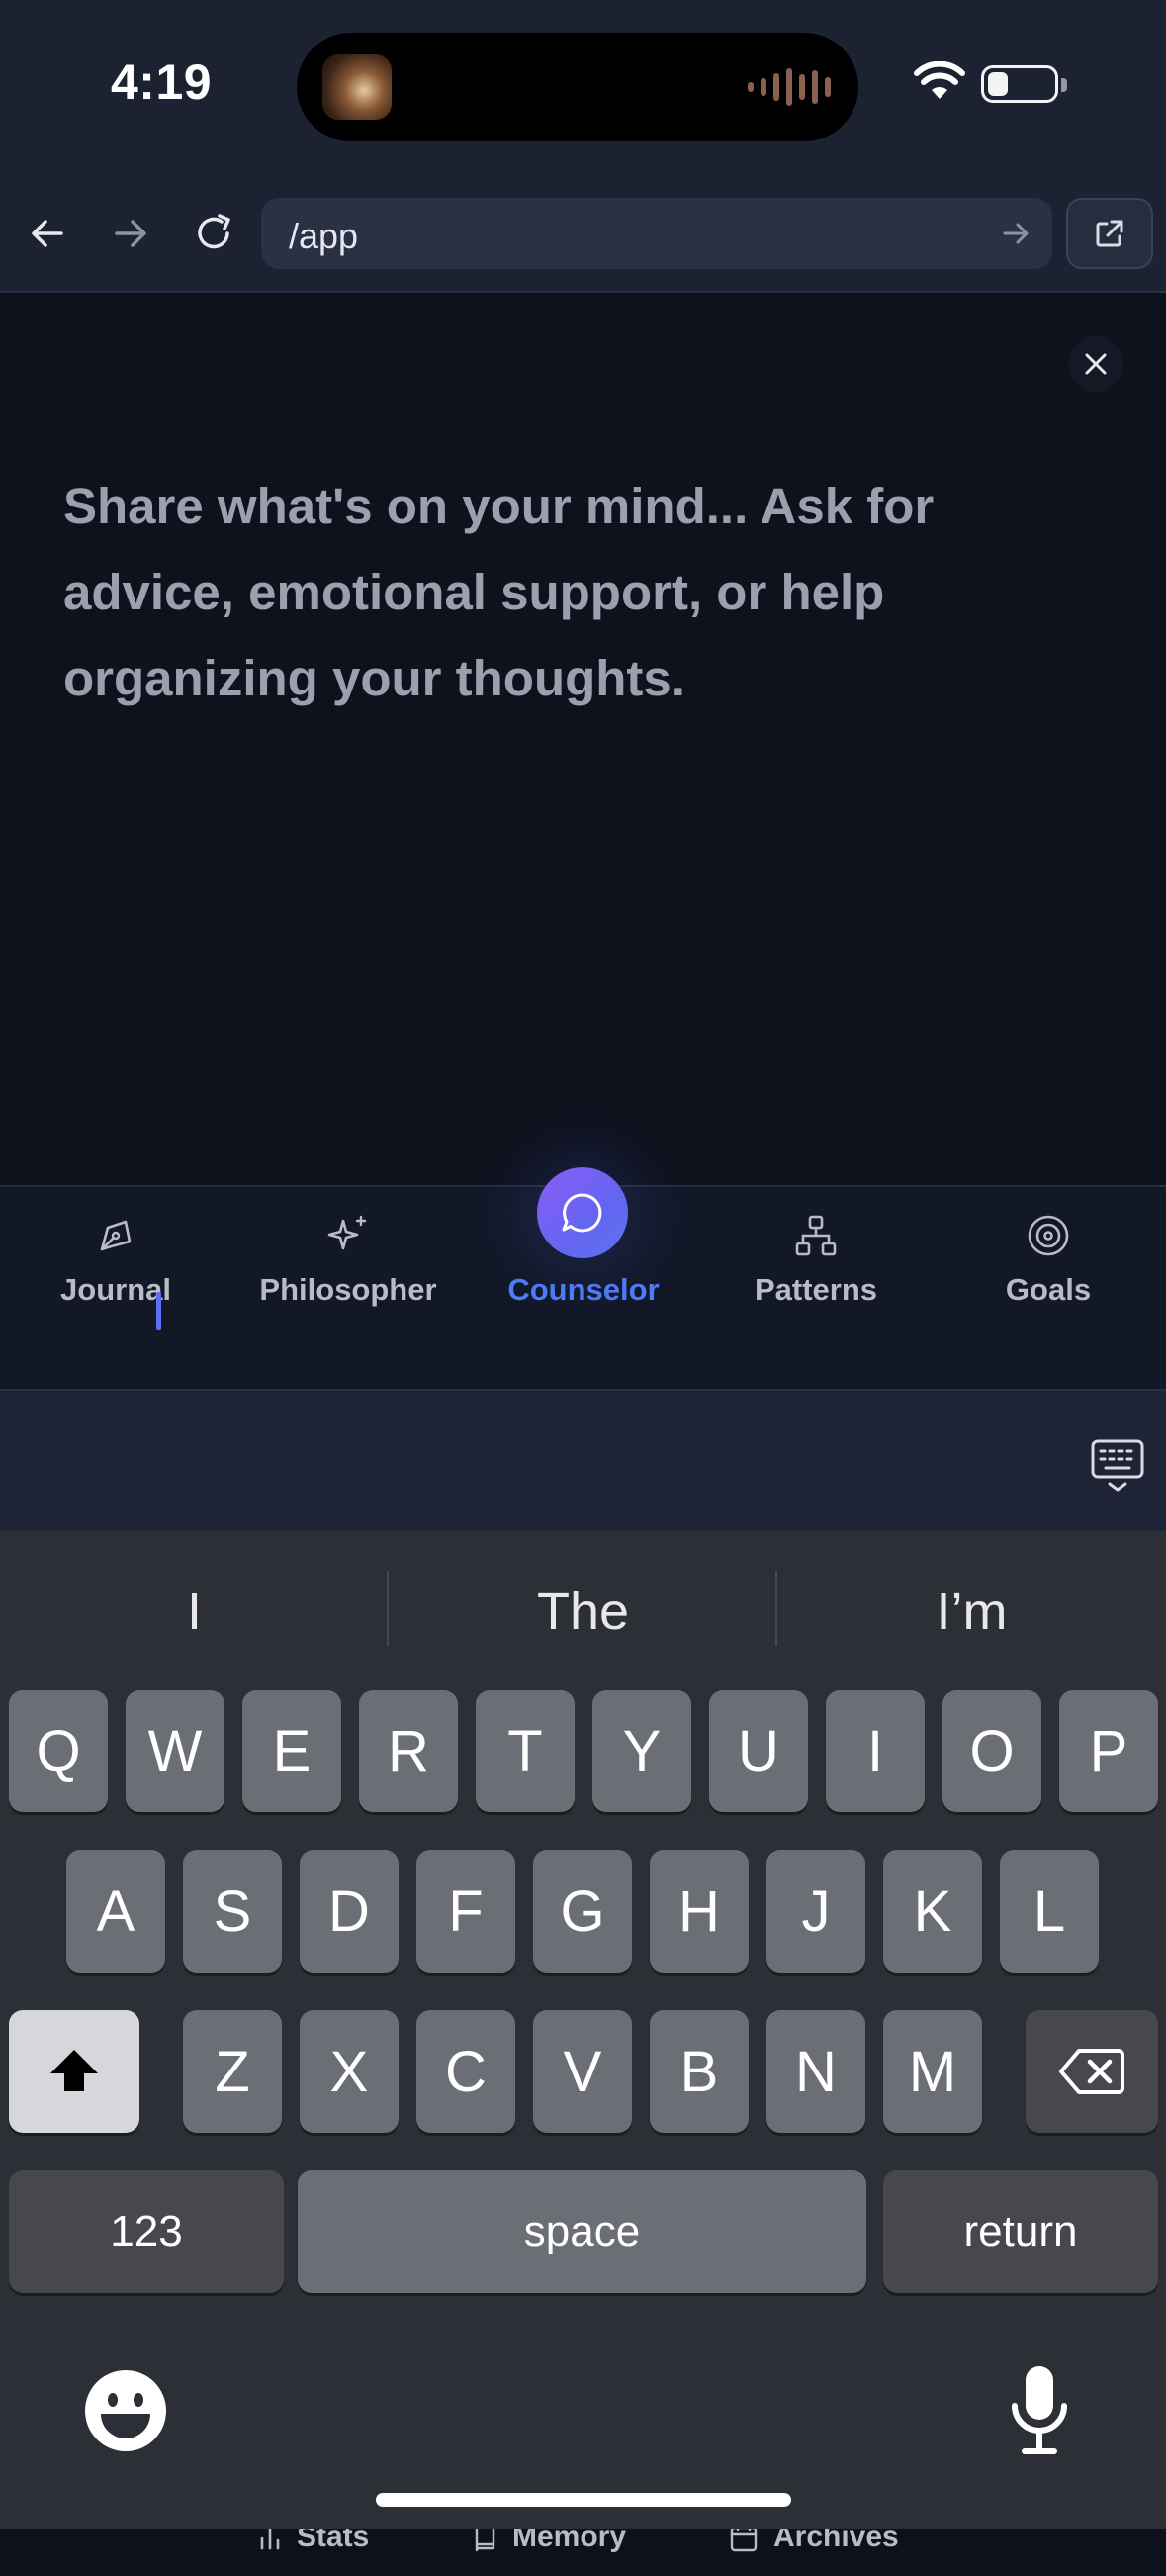 Image resolution: width=1166 pixels, height=2576 pixels. What do you see at coordinates (582, 1911) in the screenshot?
I see `key-g: G` at bounding box center [582, 1911].